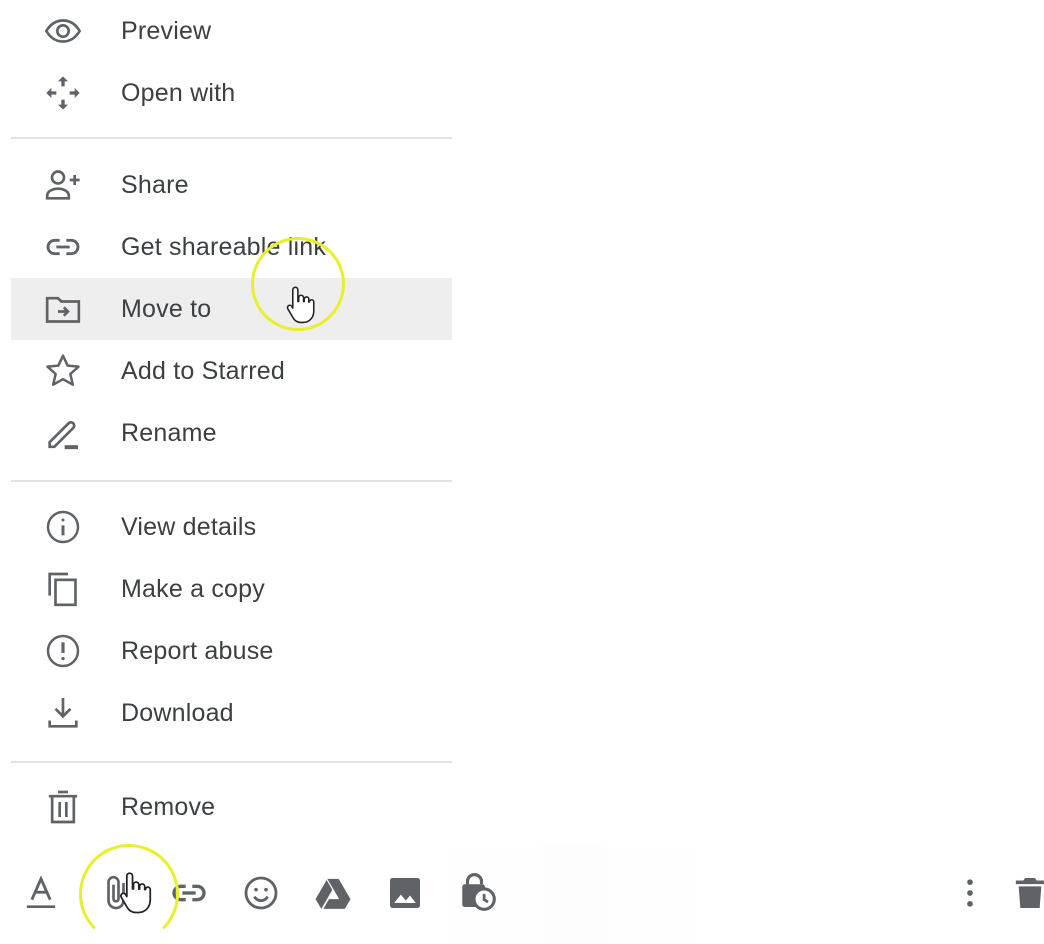  I want to click on menu-item-remove: Remove, so click(231, 807).